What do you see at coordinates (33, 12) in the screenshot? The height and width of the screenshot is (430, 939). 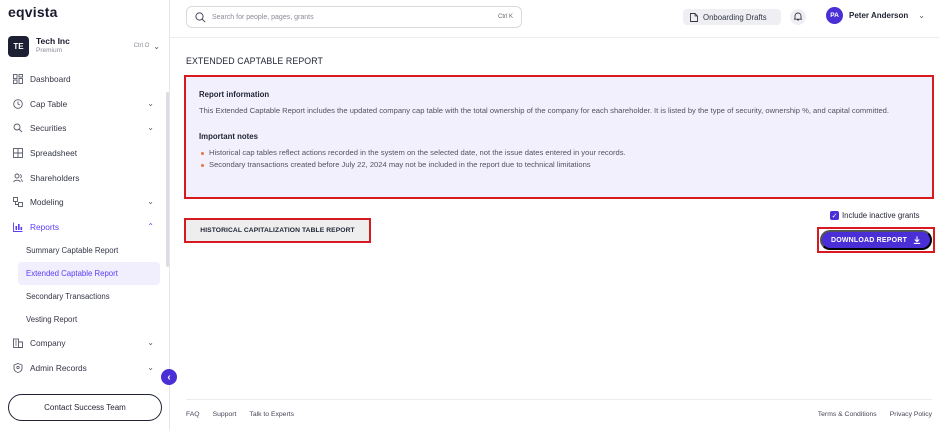 I see `app-logo: eqvista` at bounding box center [33, 12].